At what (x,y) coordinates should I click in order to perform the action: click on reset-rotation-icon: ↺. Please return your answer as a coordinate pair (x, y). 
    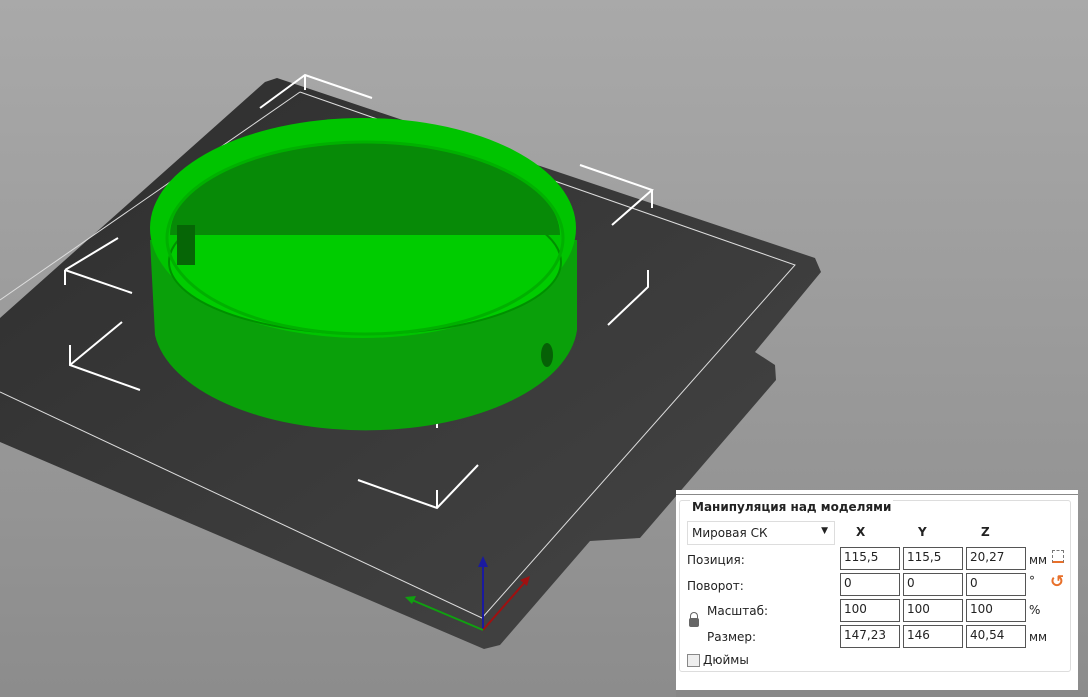
    Looking at the image, I should click on (1057, 582).